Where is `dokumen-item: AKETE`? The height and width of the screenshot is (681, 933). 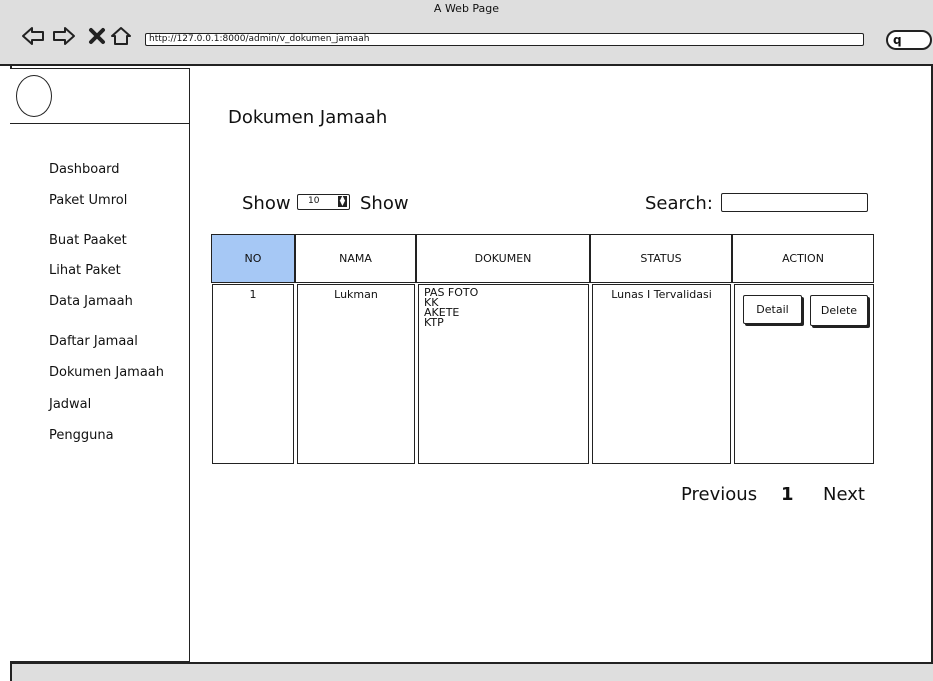
dokumen-item: AKETE is located at coordinates (442, 312).